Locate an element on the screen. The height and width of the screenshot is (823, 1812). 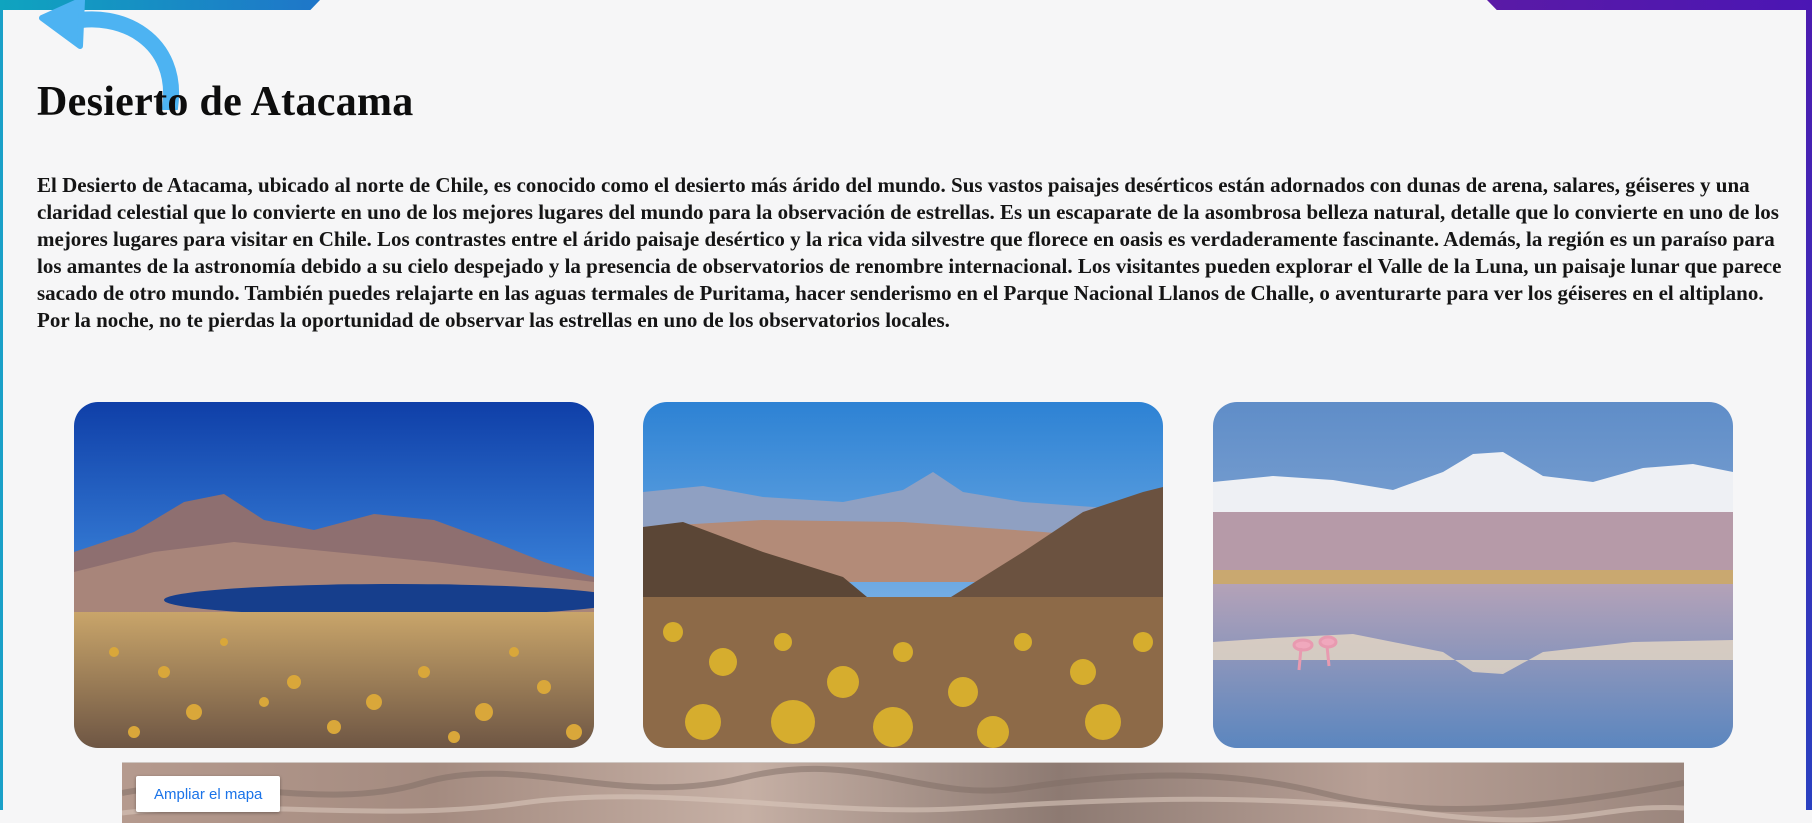
enlarge-map-button: Ampliar el mapa is located at coordinates (208, 794).